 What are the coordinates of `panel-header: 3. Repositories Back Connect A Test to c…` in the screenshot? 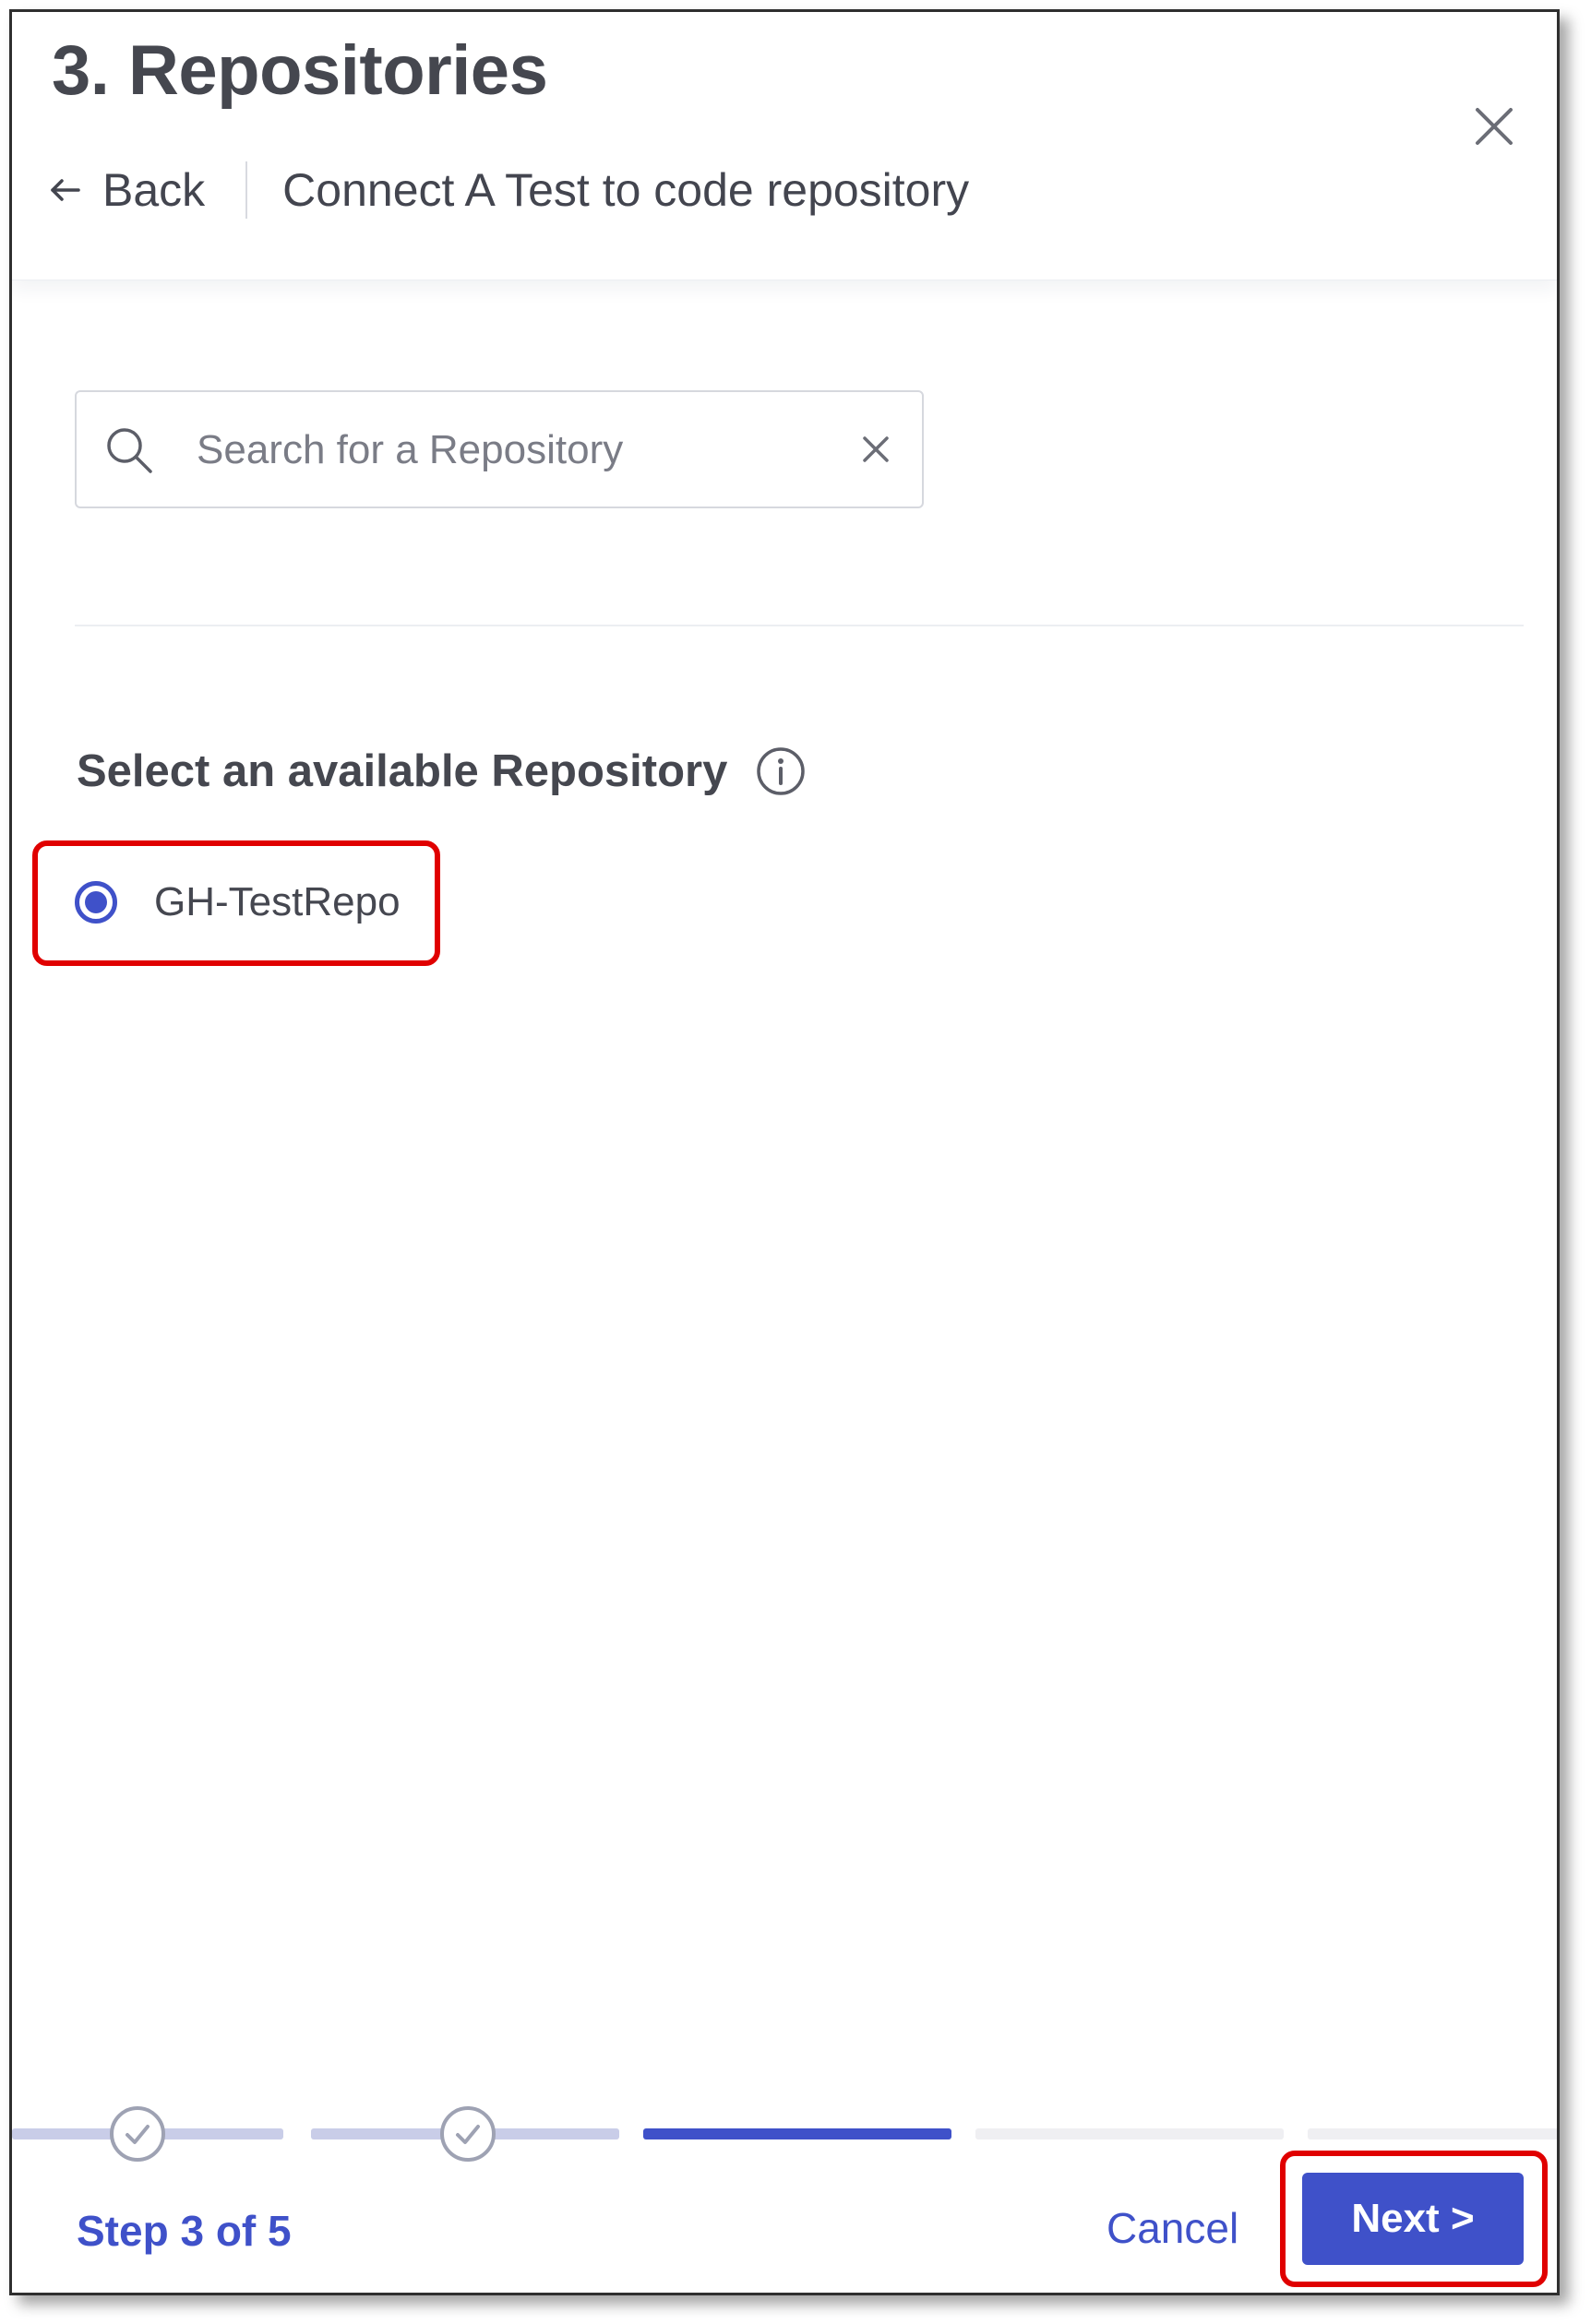 It's located at (784, 146).